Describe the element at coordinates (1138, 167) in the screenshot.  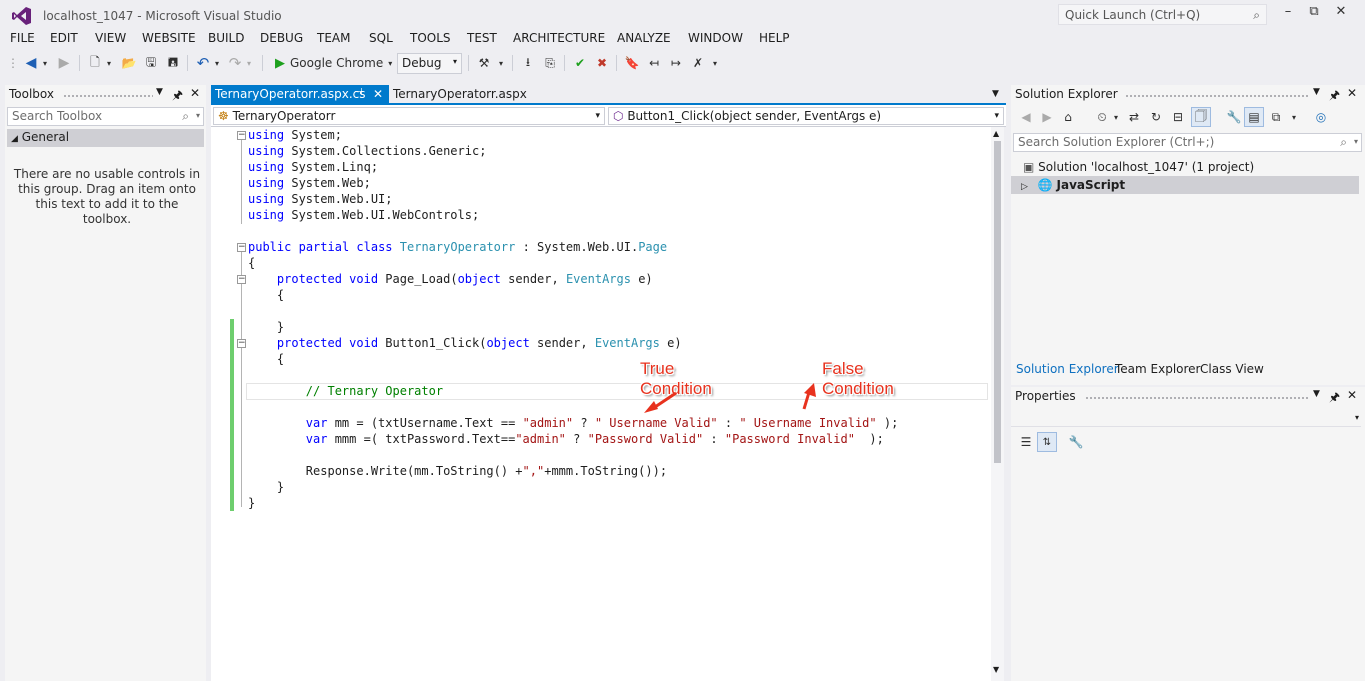
I see `tree-item-solution: ▣ Solution 'localhost_1047' (1 project)` at that location.